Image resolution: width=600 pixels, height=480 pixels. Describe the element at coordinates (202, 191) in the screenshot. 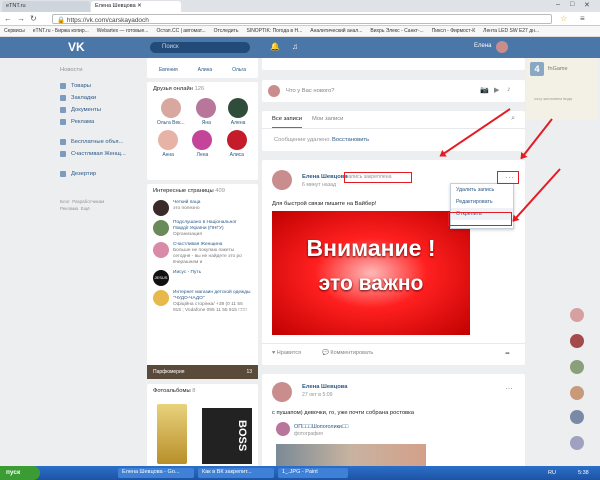

I see `pages-title: Интересные страницы 409` at that location.